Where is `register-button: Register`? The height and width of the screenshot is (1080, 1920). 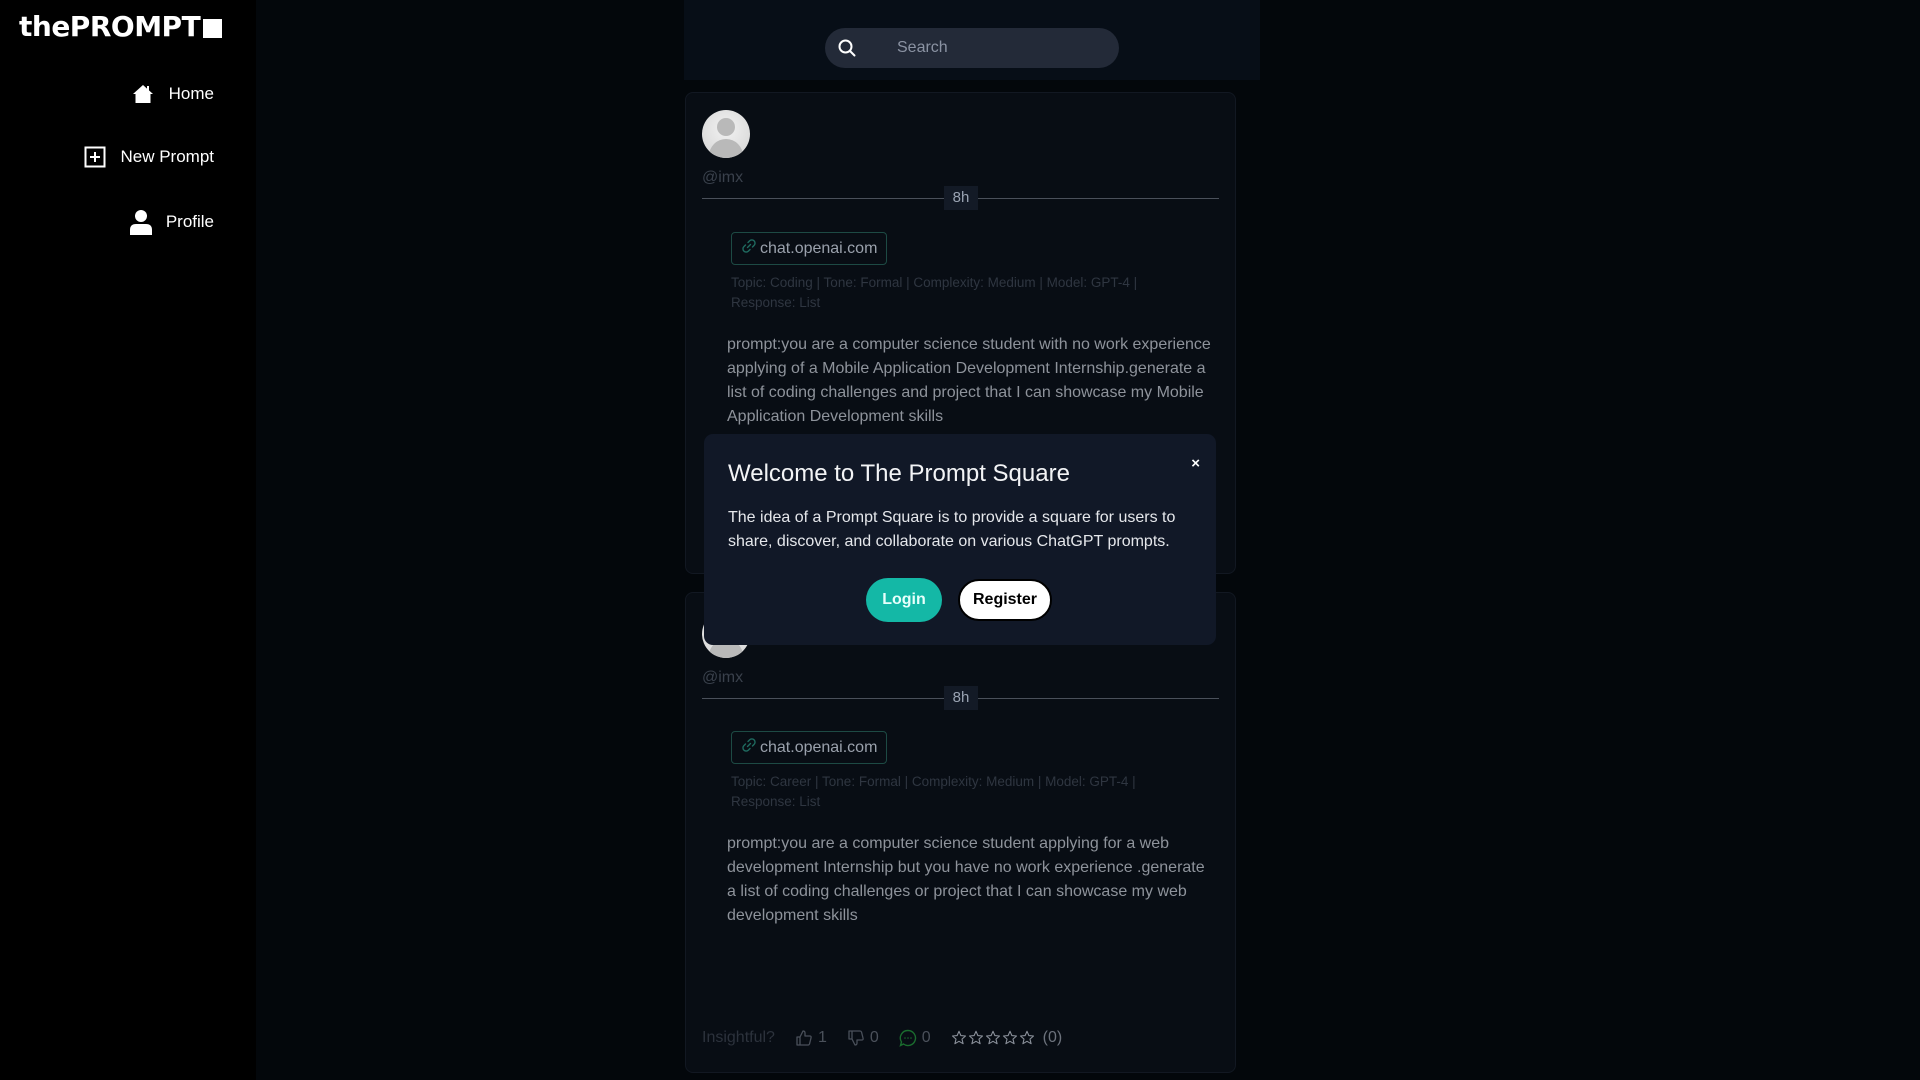
register-button: Register is located at coordinates (1005, 600).